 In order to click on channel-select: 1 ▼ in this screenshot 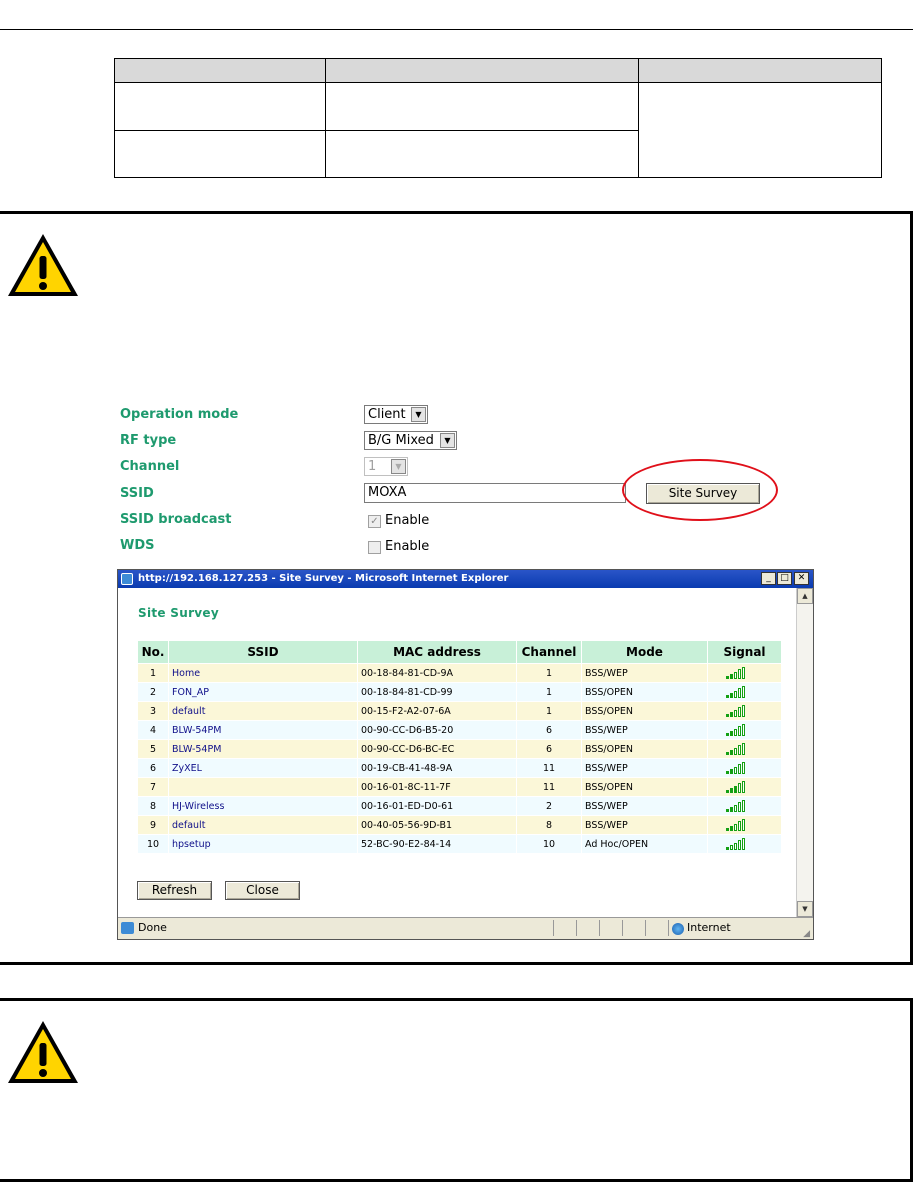, I will do `click(386, 466)`.